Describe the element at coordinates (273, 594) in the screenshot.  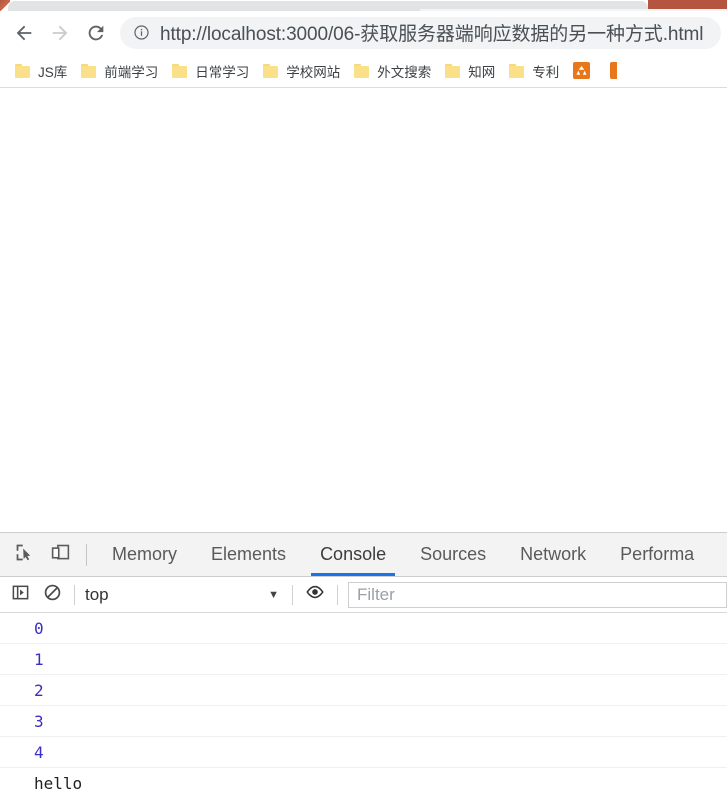
I see `chevron-down-icon: ▼` at that location.